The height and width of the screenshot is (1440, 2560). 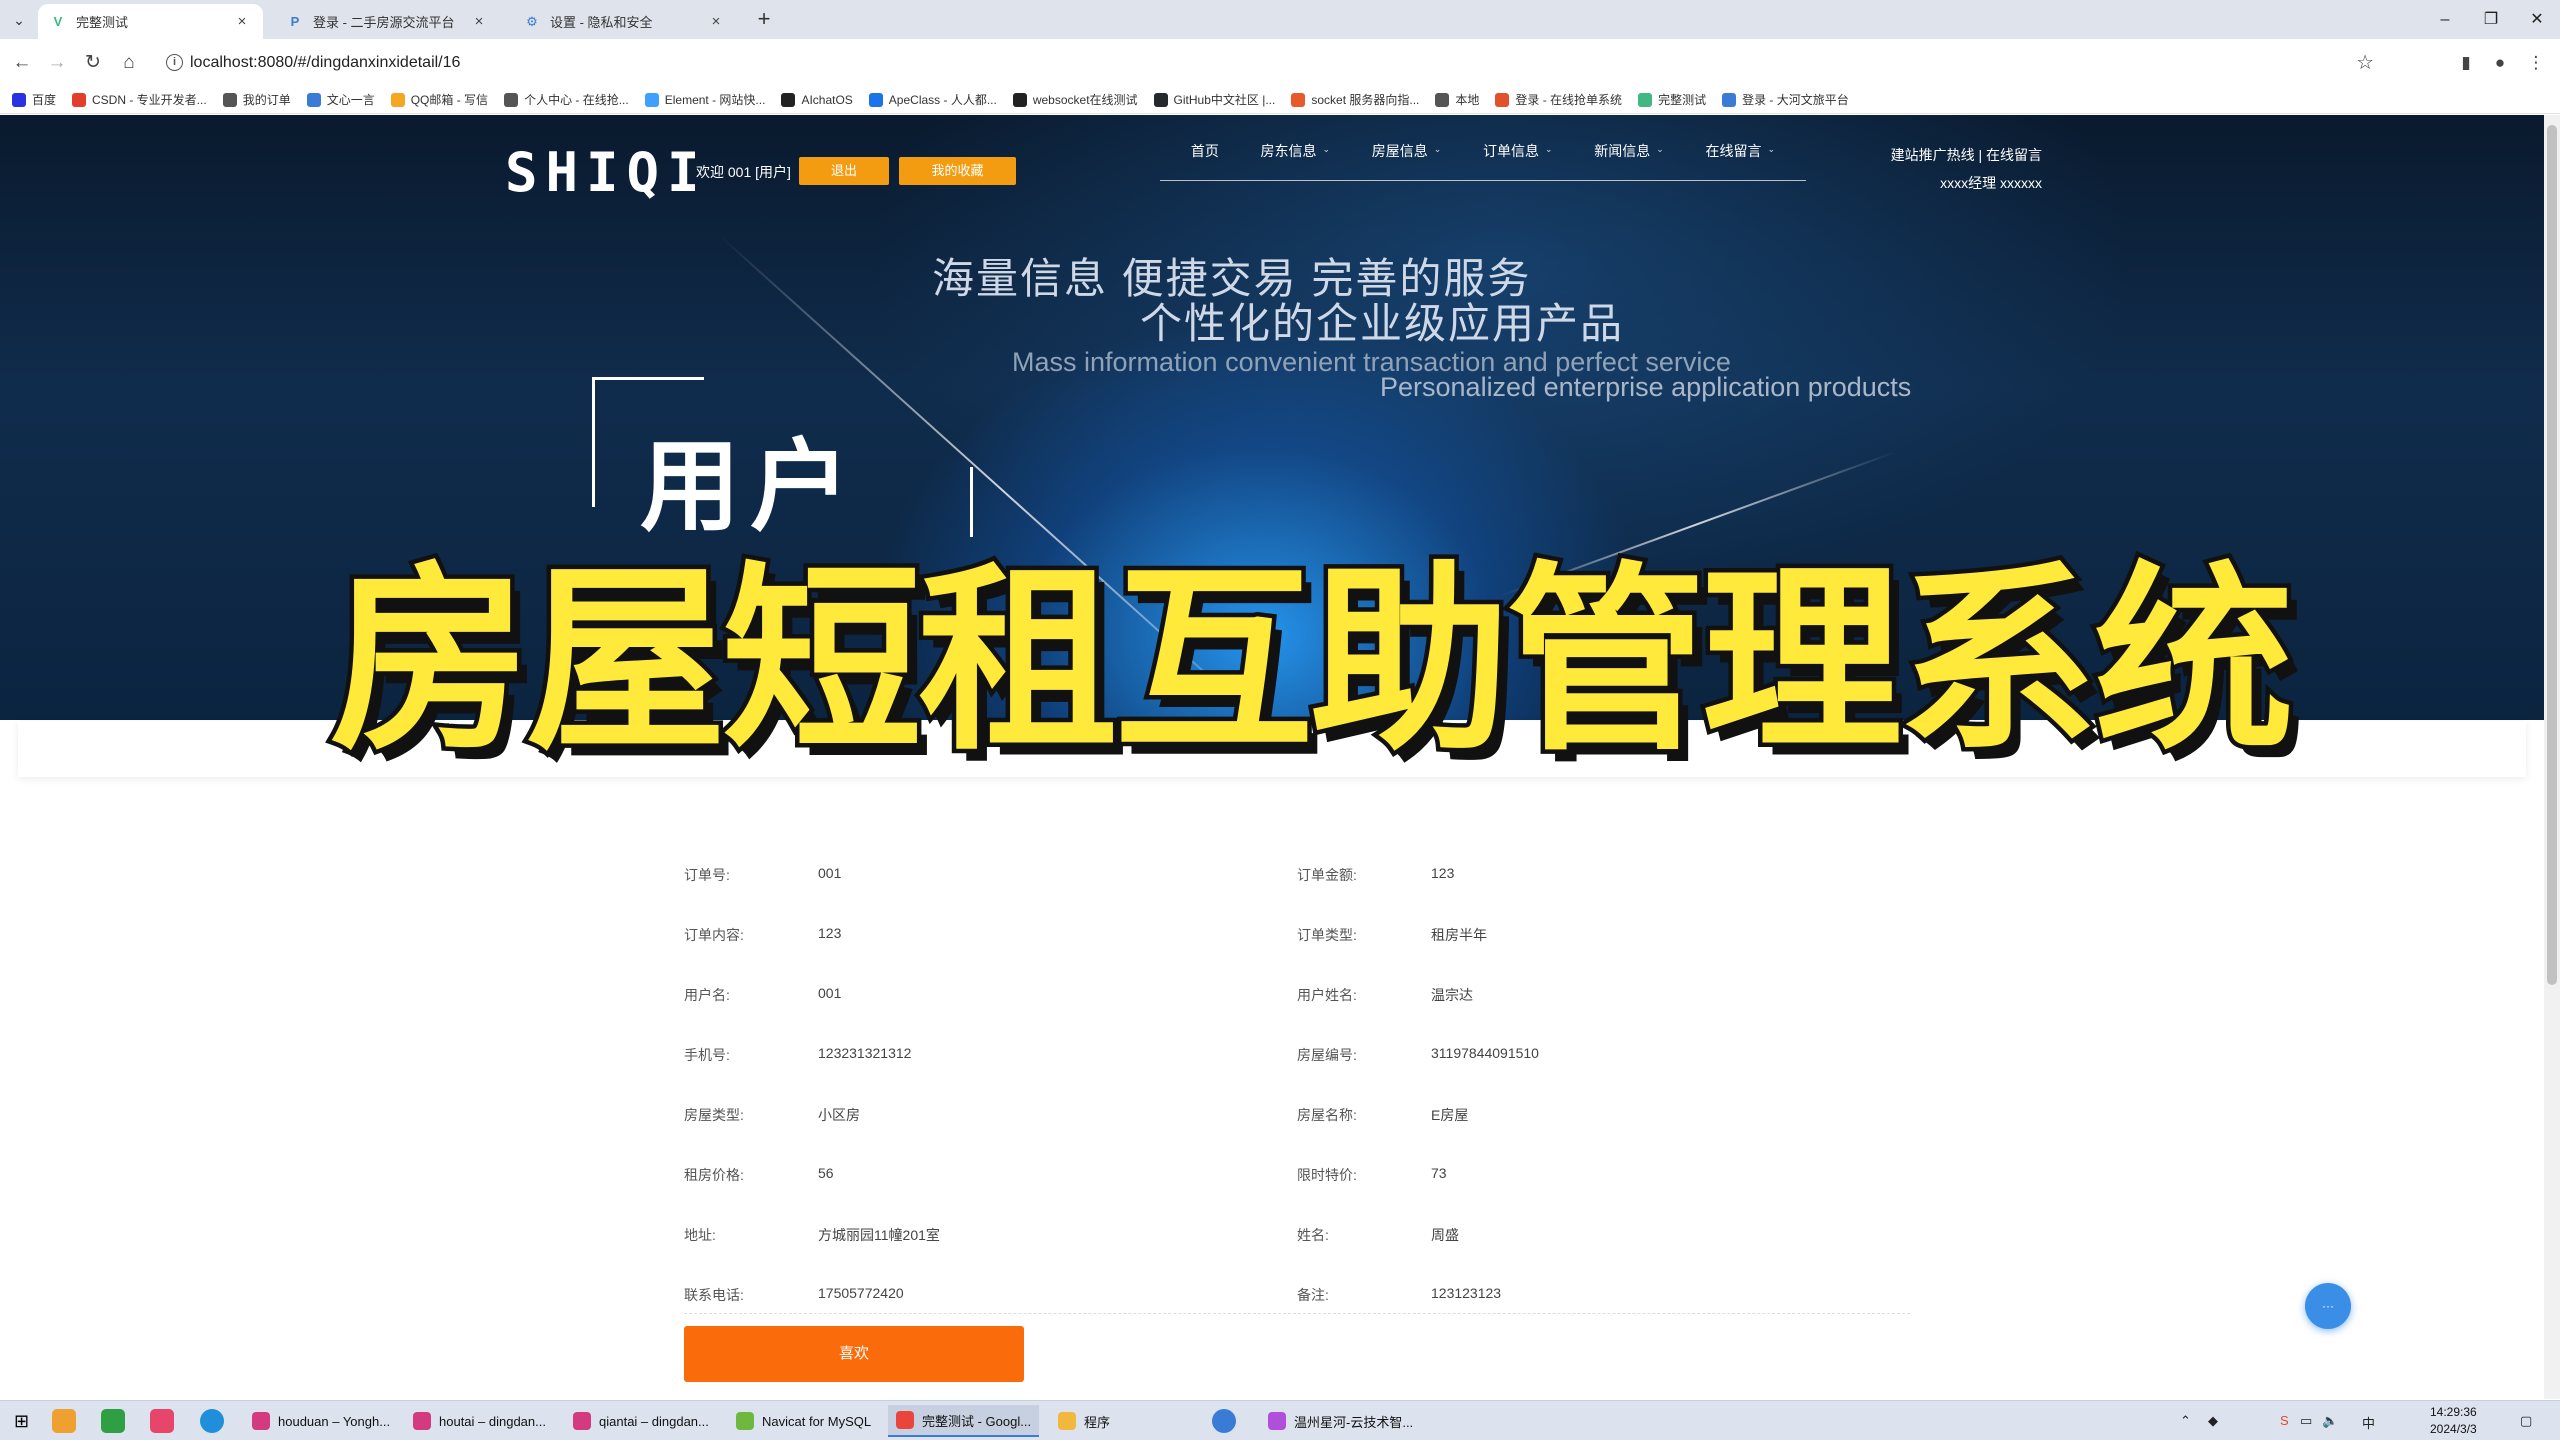 What do you see at coordinates (2453, 1421) in the screenshot?
I see `system-clock: 14:29:36 2024/3/3` at bounding box center [2453, 1421].